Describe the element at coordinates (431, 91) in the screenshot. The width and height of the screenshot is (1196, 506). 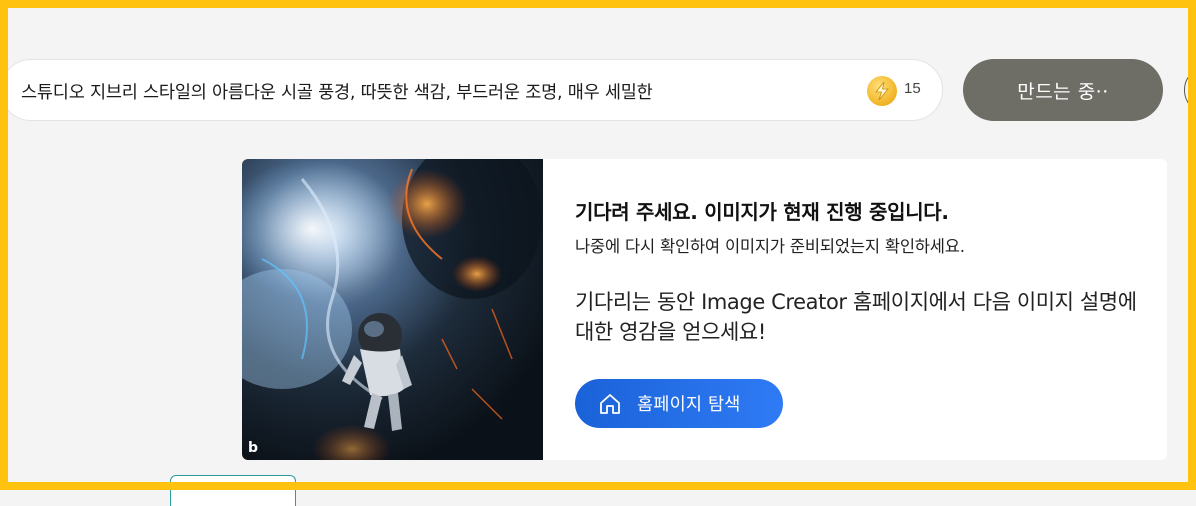
I see `prompt-input` at that location.